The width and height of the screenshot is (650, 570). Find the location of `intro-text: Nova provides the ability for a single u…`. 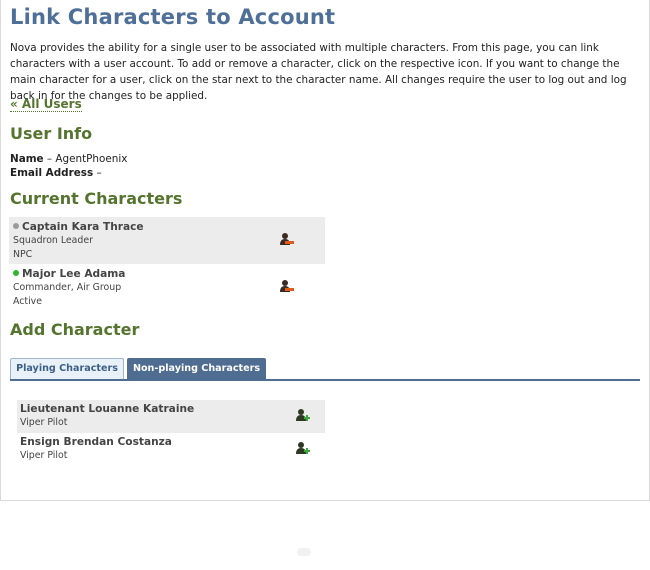

intro-text: Nova provides the ability for a single u… is located at coordinates (318, 72).